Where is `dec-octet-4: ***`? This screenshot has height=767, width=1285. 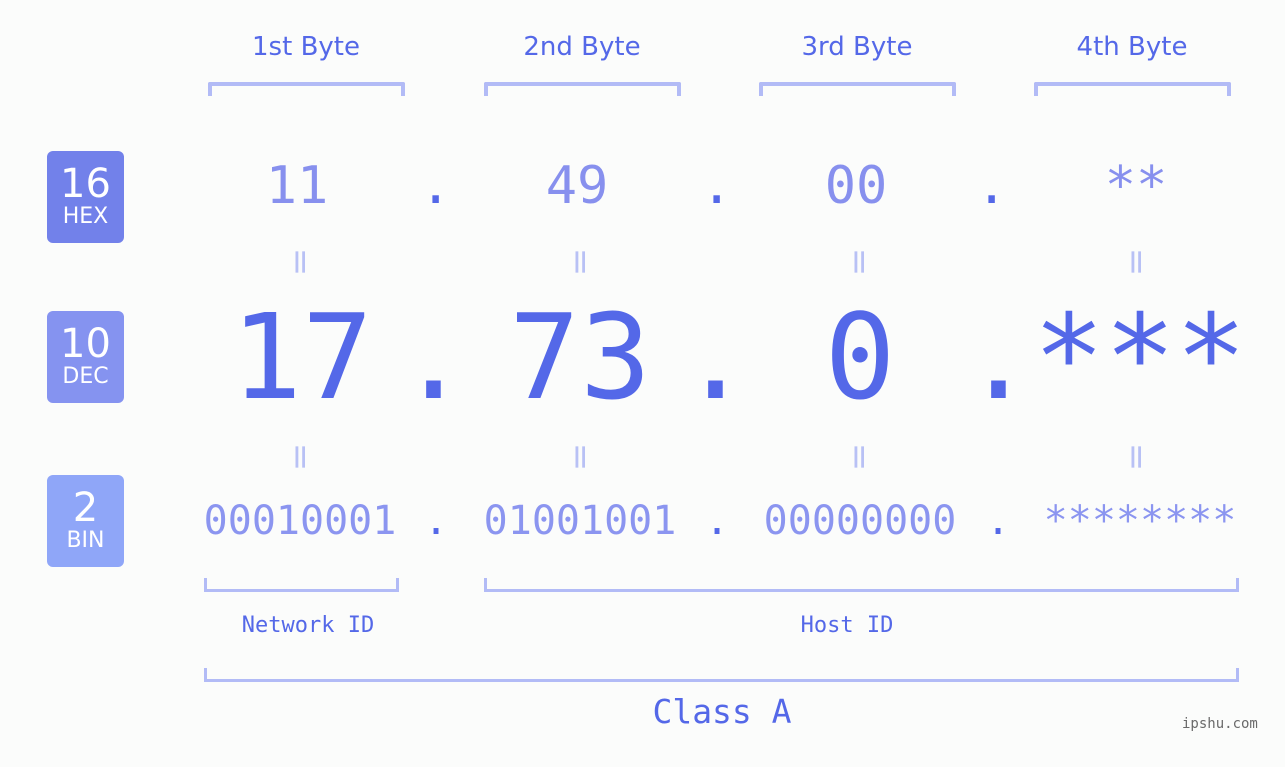
dec-octet-4: *** is located at coordinates (1140, 357).